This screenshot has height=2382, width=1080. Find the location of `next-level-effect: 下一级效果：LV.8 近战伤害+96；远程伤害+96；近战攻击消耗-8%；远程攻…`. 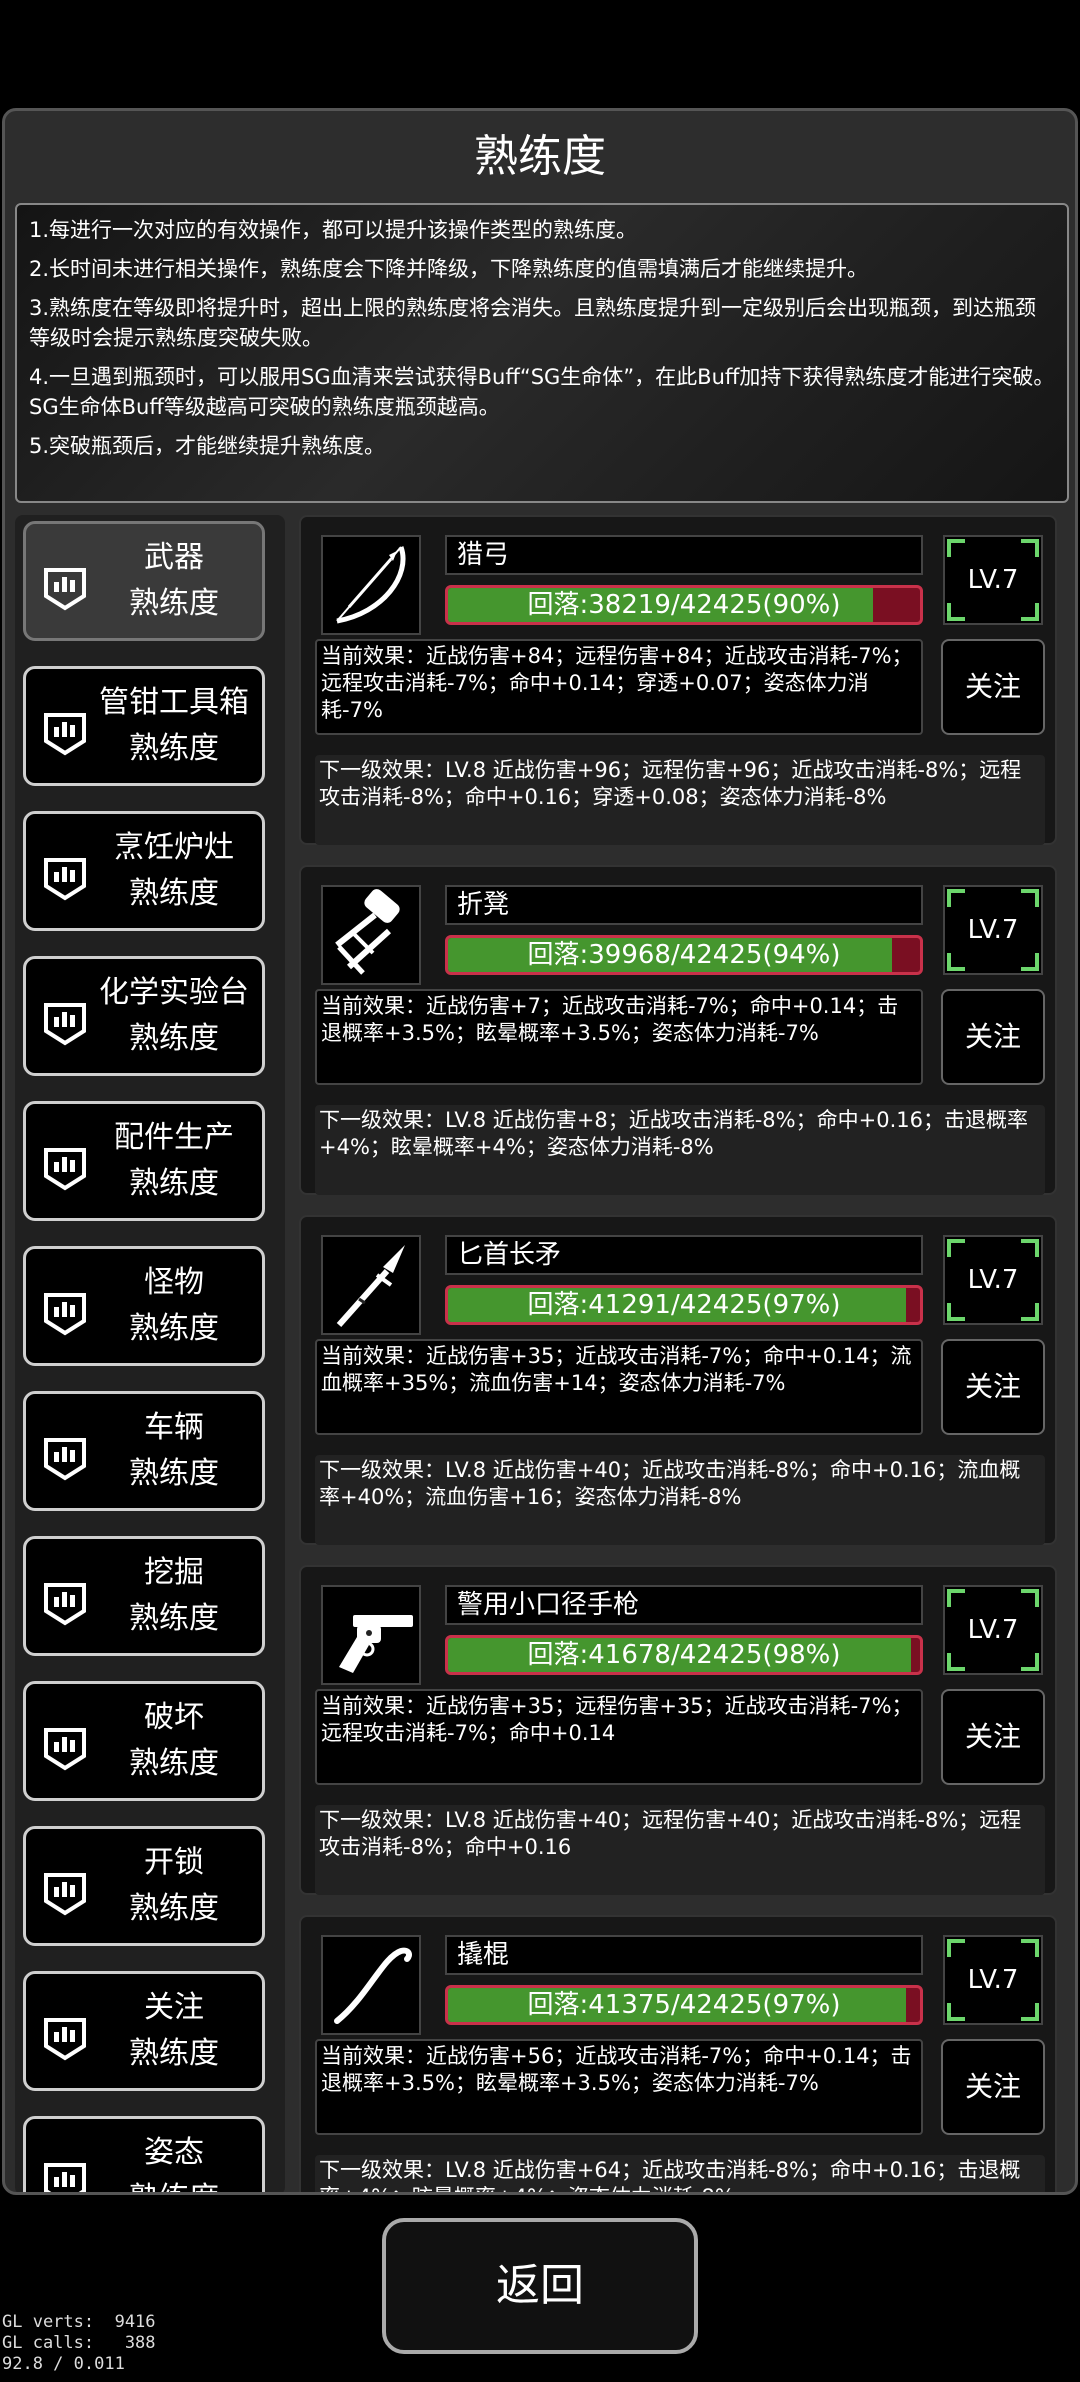

next-level-effect: 下一级效果：LV.8 近战伤害+96；远程伤害+96；近战攻击消耗-8%；远程攻… is located at coordinates (680, 800).